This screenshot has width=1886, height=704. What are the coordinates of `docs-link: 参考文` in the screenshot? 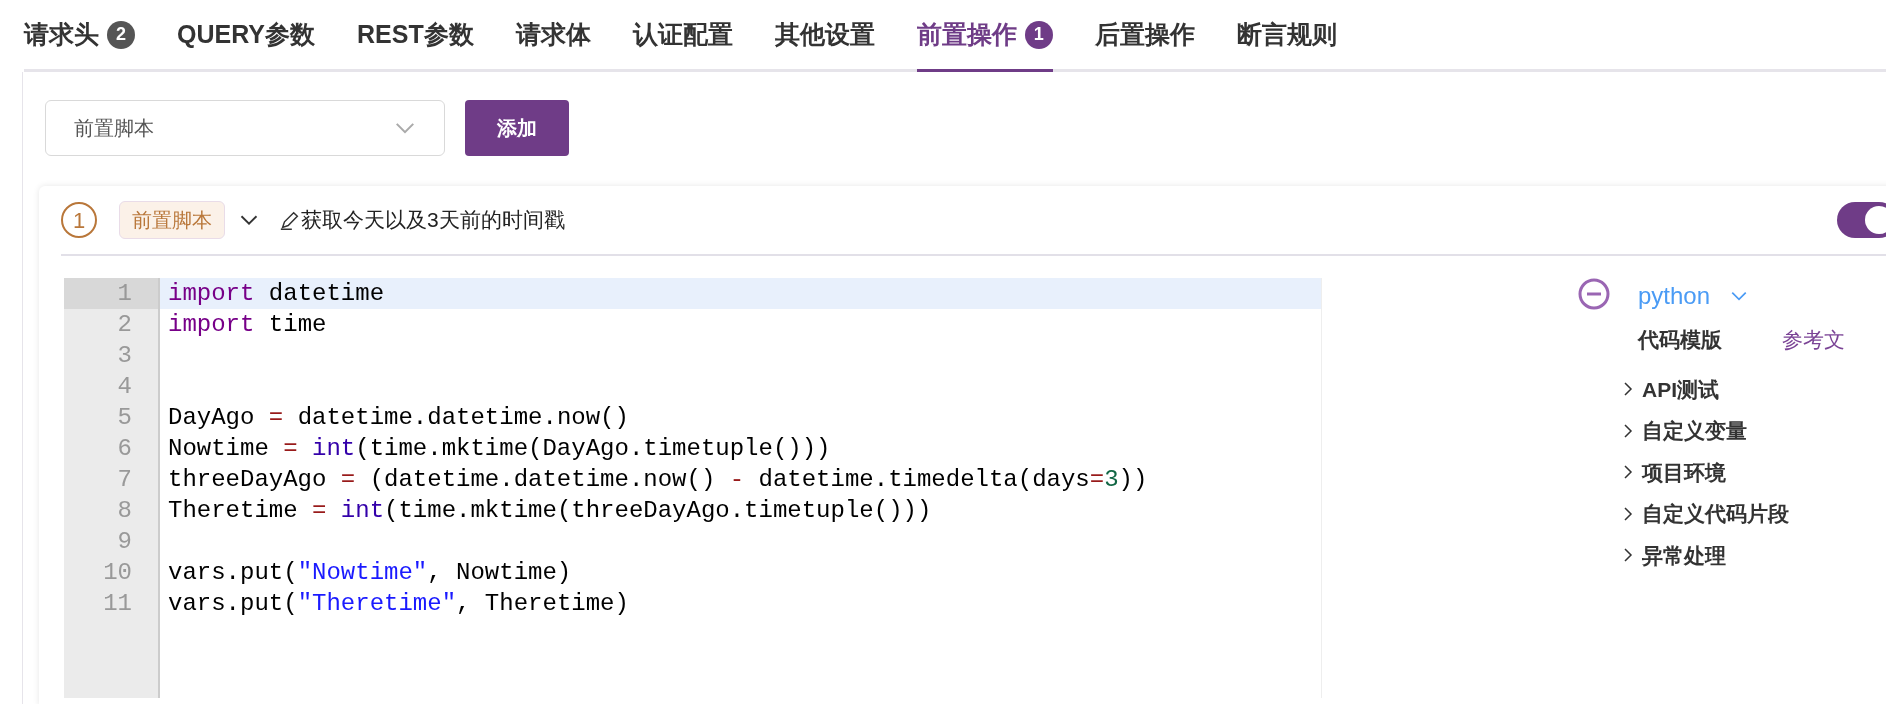 It's located at (1813, 340).